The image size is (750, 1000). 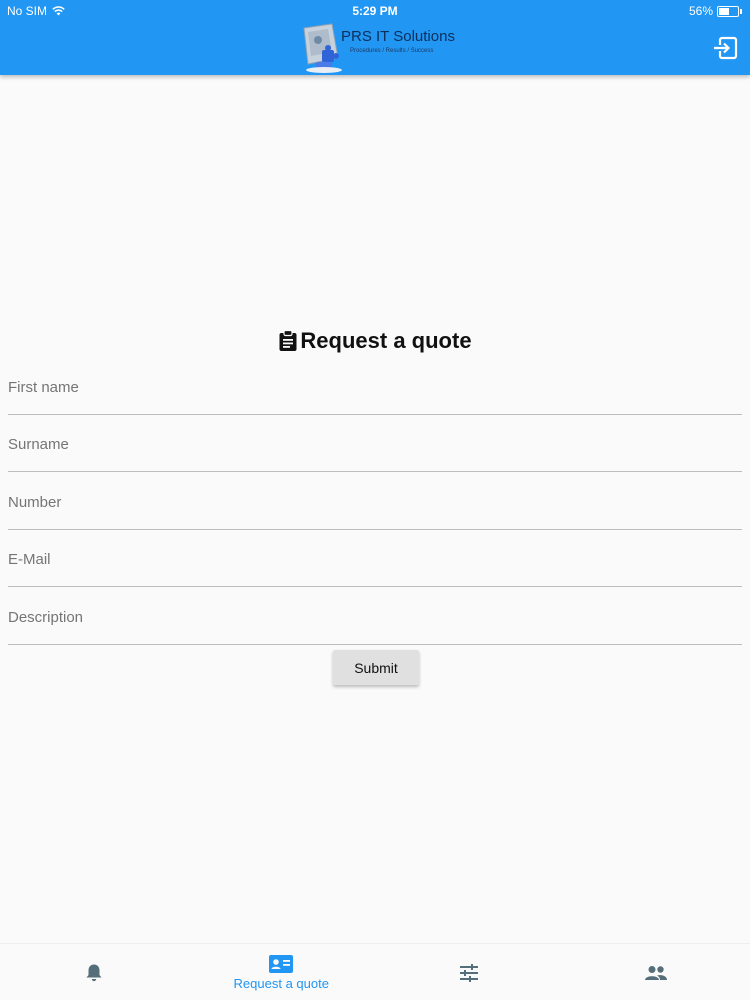 What do you see at coordinates (281, 964) in the screenshot?
I see `contact-card-icon` at bounding box center [281, 964].